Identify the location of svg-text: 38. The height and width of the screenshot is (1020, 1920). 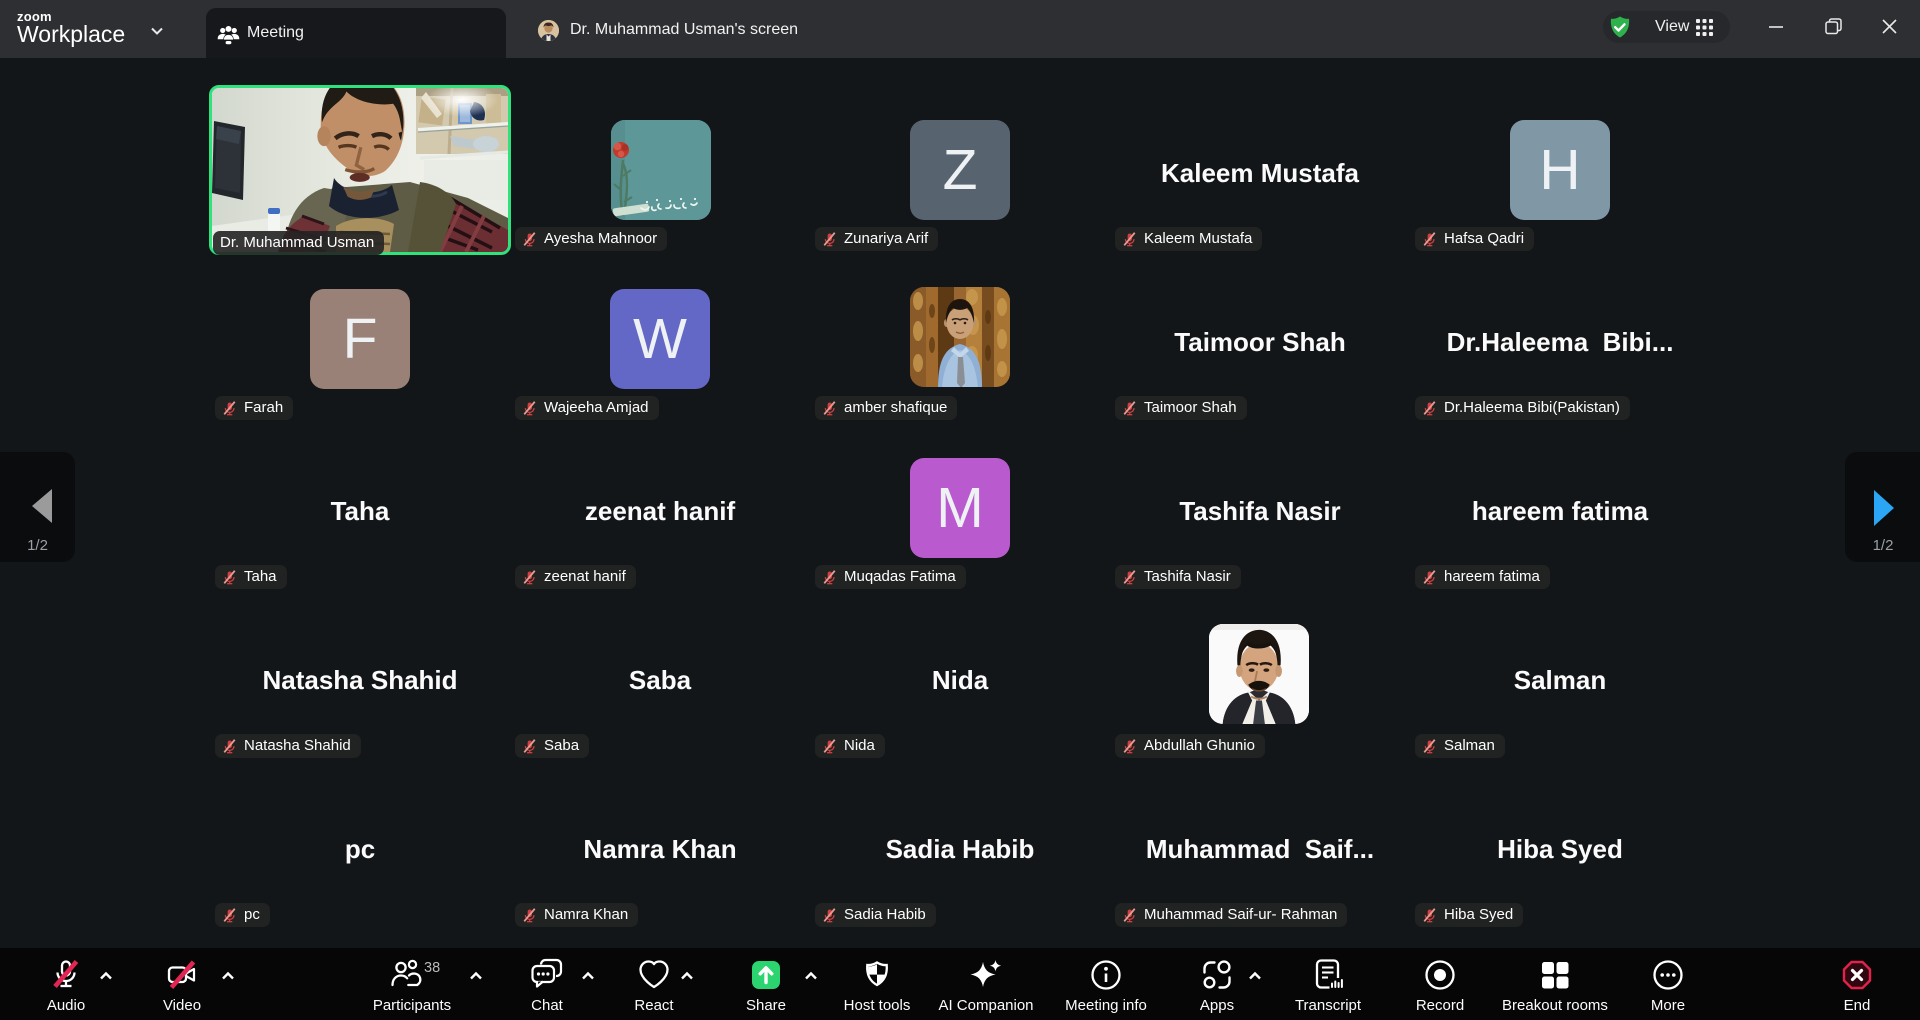
(432, 968).